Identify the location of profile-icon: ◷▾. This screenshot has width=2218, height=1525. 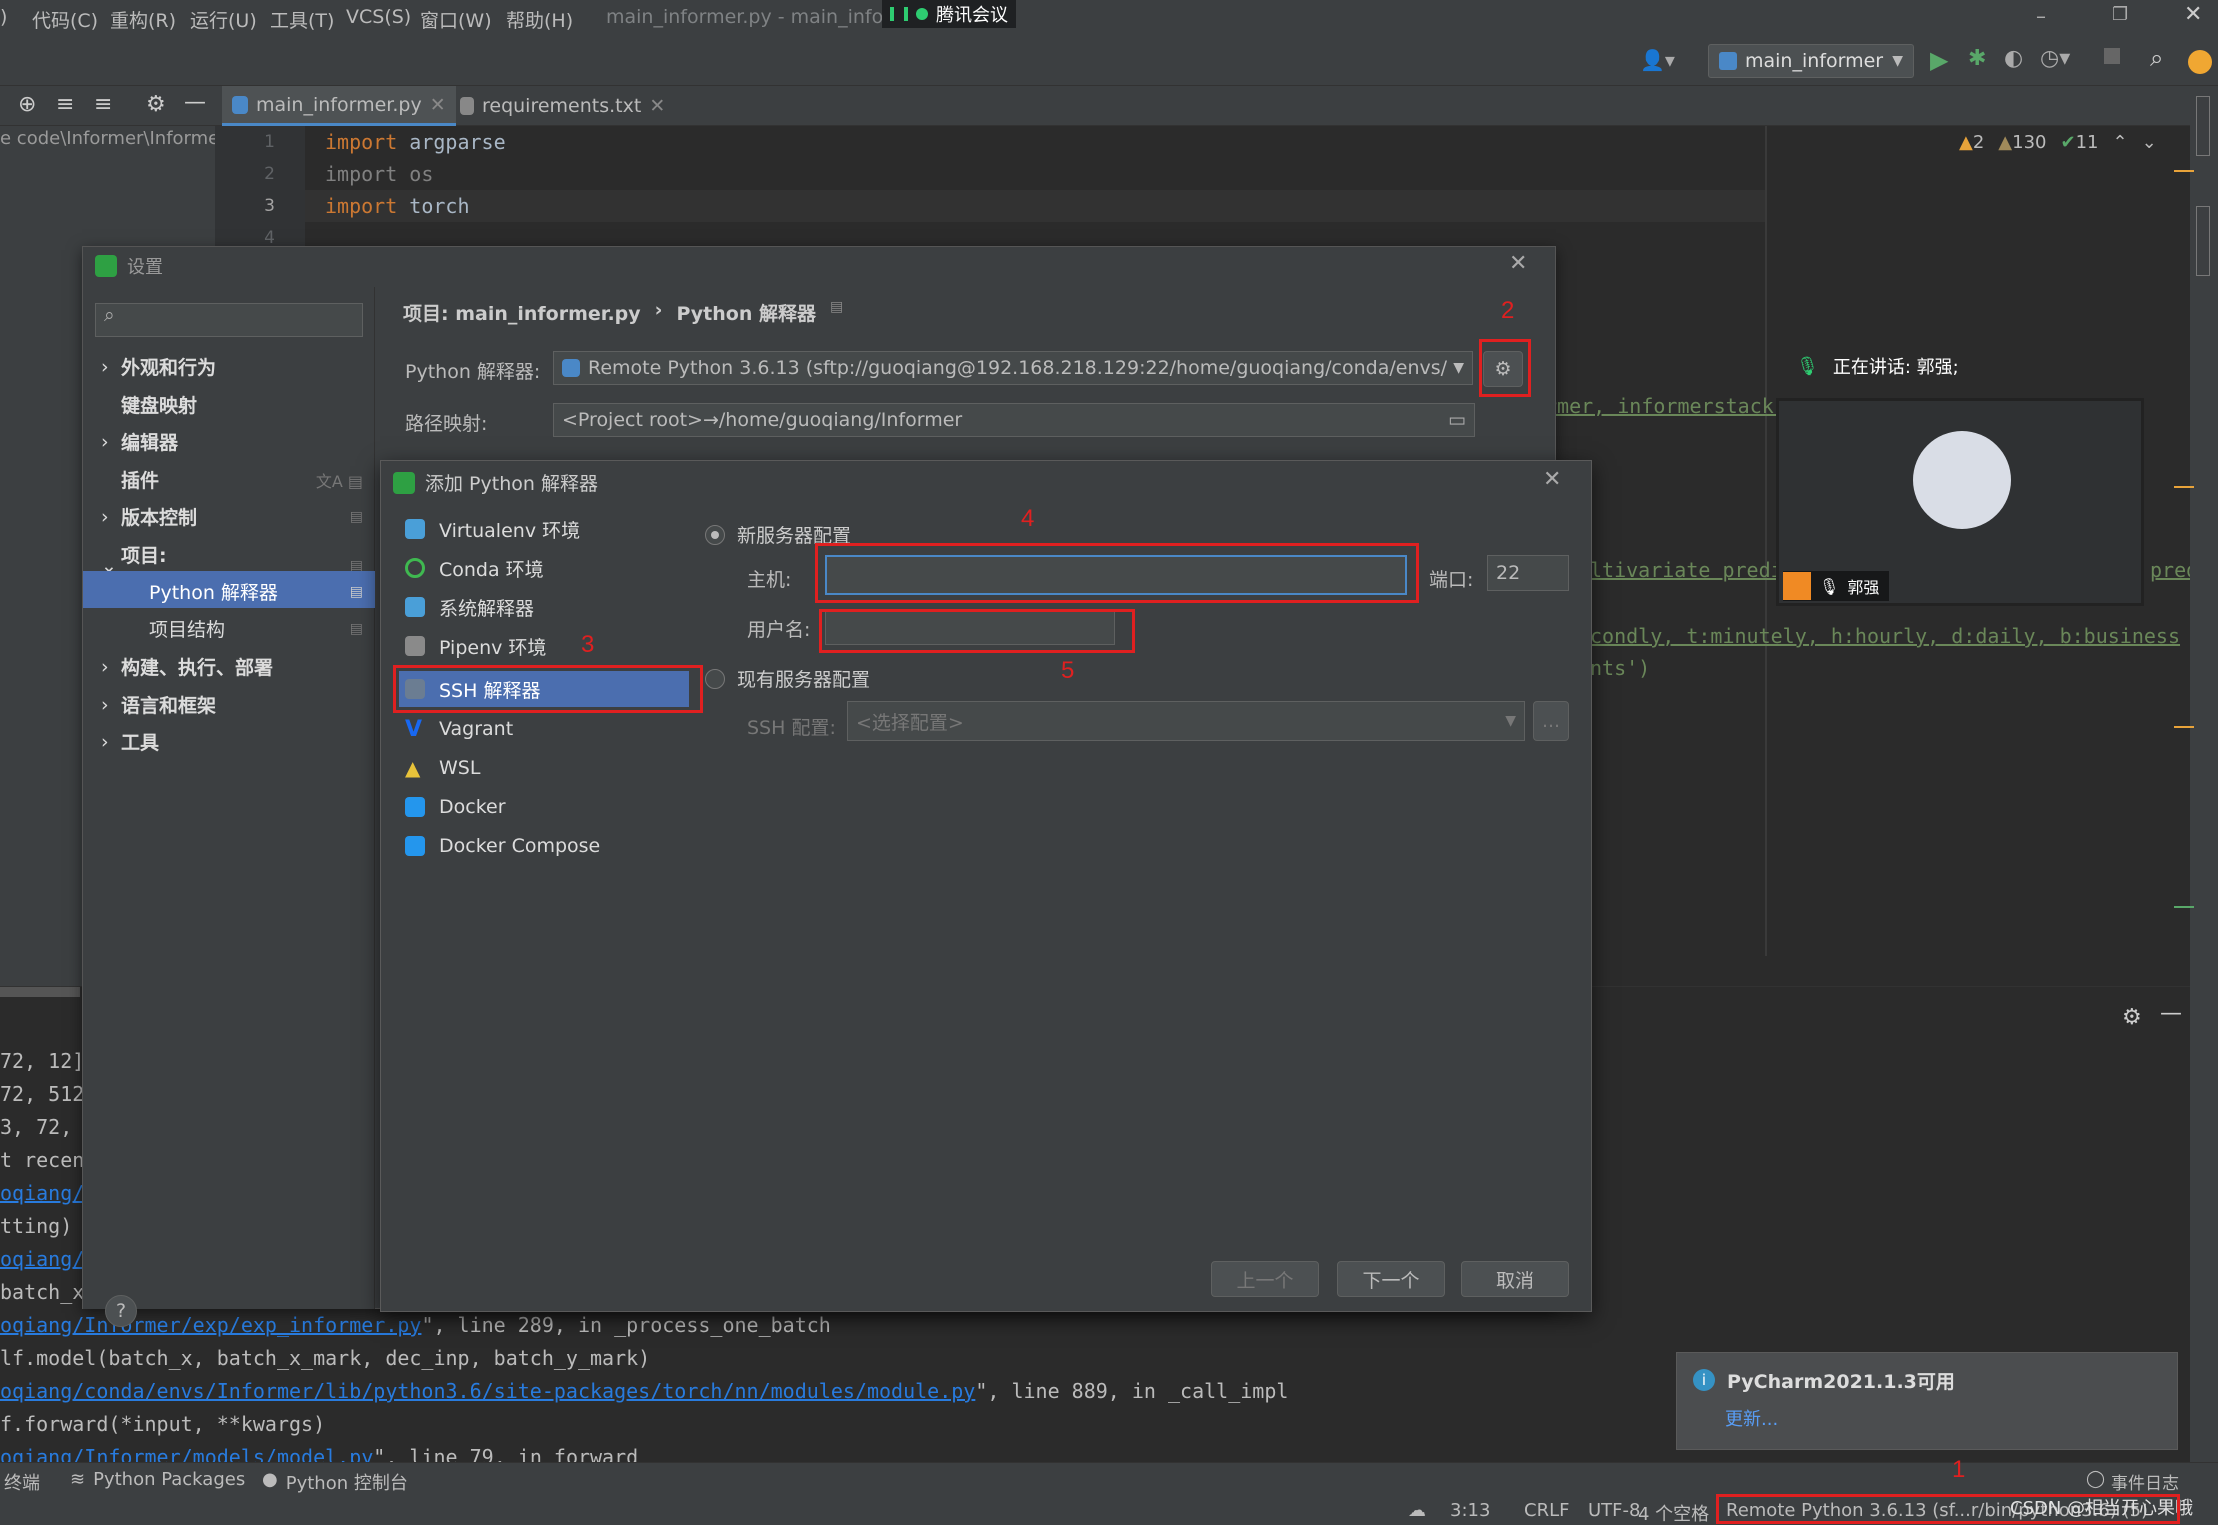
(2055, 58).